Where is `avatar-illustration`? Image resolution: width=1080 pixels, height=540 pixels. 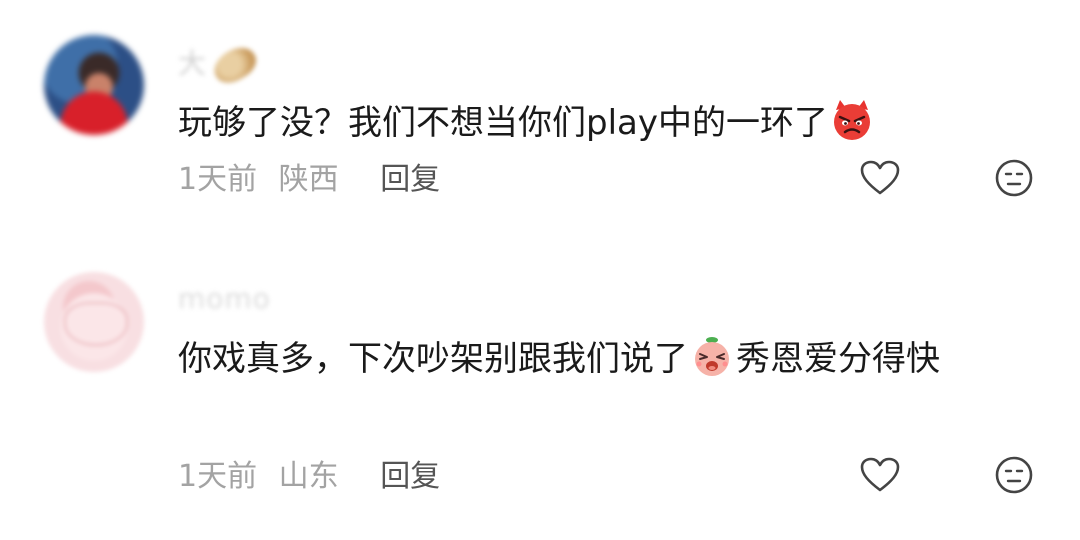 avatar-illustration is located at coordinates (96, 324).